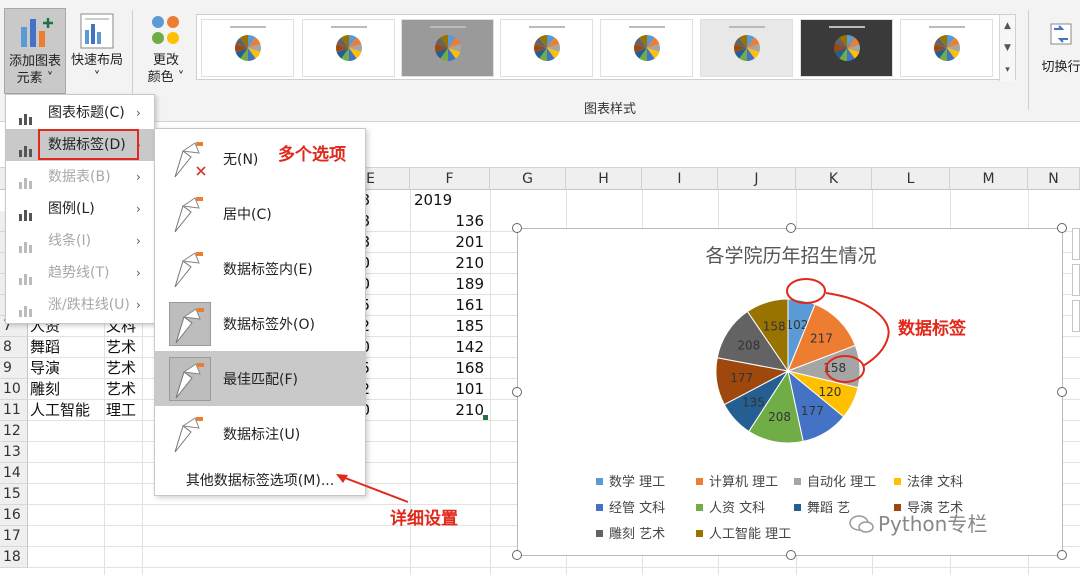 This screenshot has height=575, width=1080. What do you see at coordinates (14, 431) in the screenshot?
I see `row-header: 12` at bounding box center [14, 431].